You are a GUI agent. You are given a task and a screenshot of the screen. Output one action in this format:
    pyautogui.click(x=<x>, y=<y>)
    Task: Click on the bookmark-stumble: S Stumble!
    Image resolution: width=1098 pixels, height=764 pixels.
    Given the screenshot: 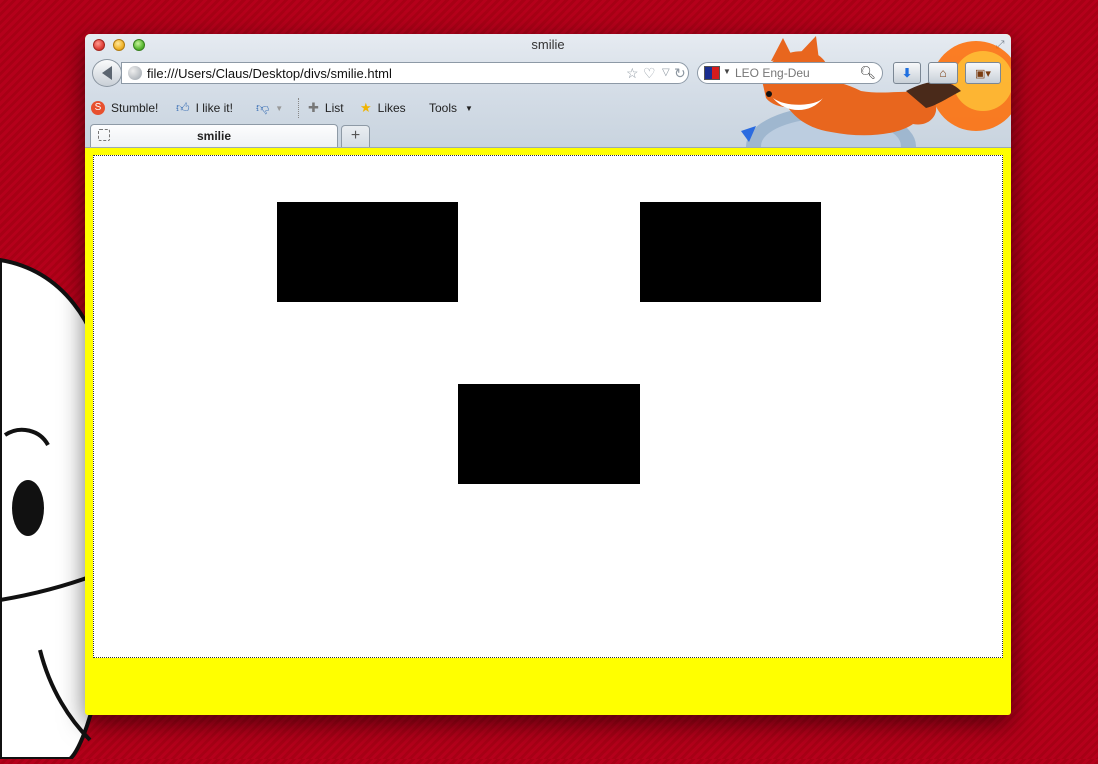 What is the action you would take?
    pyautogui.click(x=124, y=108)
    